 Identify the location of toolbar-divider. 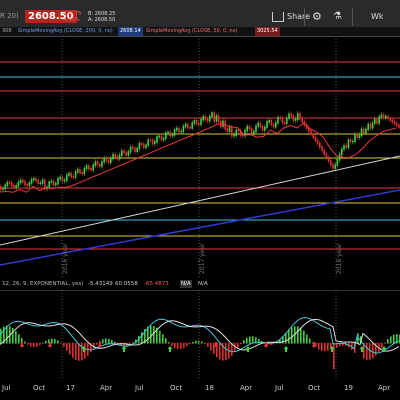
(352, 17).